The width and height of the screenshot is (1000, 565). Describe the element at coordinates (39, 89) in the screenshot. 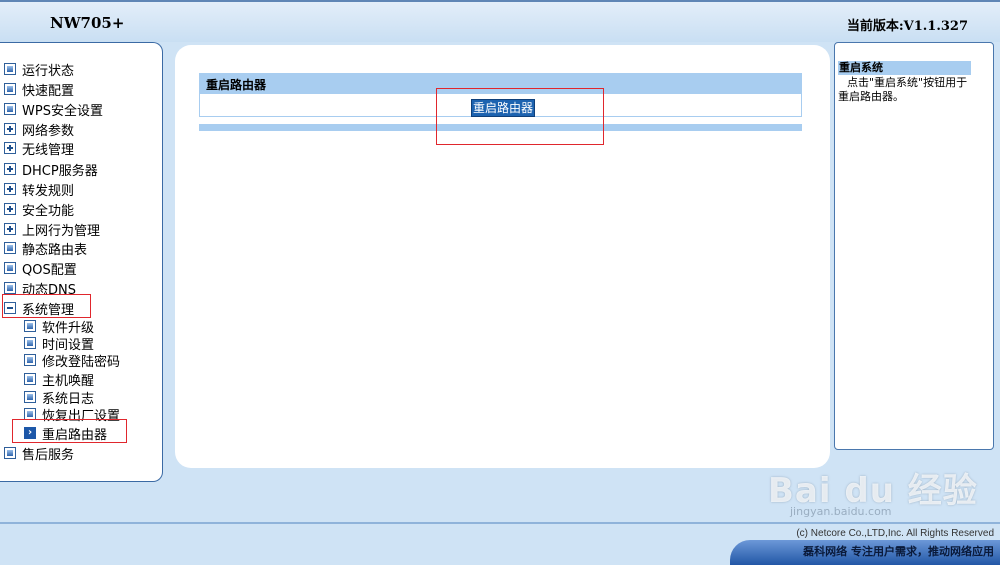

I see `sidebar-item-quick-setup: 快速配置` at that location.